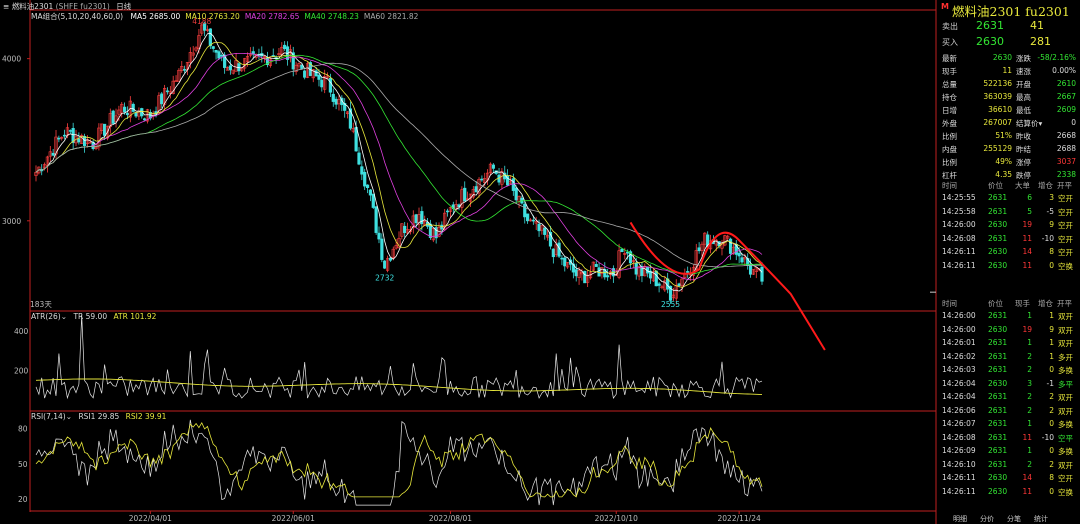 Image resolution: width=1080 pixels, height=524 pixels. Describe the element at coordinates (1041, 519) in the screenshot. I see `tab-stats: 统计` at that location.